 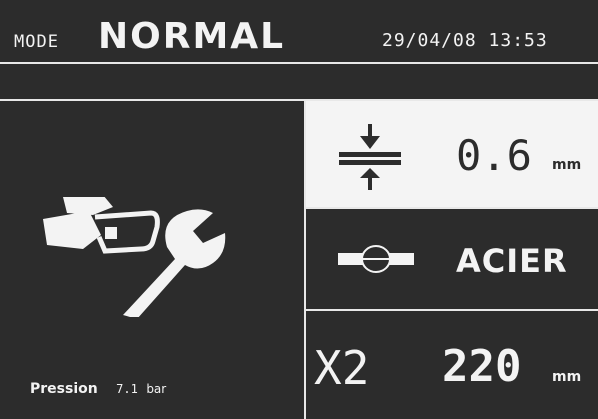 What do you see at coordinates (567, 377) in the screenshot?
I see `electrode-unit: mm` at bounding box center [567, 377].